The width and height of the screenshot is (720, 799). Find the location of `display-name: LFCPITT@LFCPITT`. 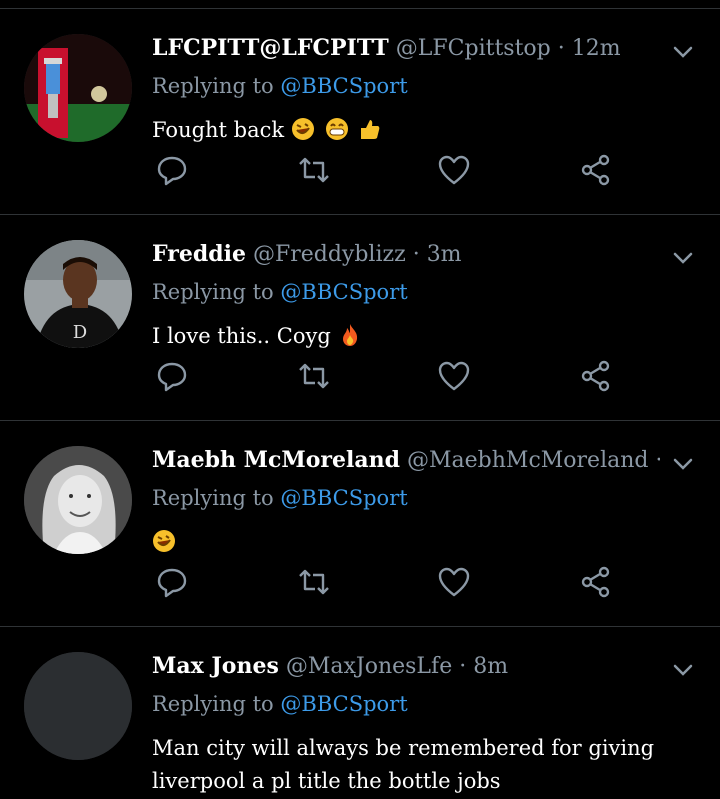

display-name: LFCPITT@LFCPITT is located at coordinates (270, 48).